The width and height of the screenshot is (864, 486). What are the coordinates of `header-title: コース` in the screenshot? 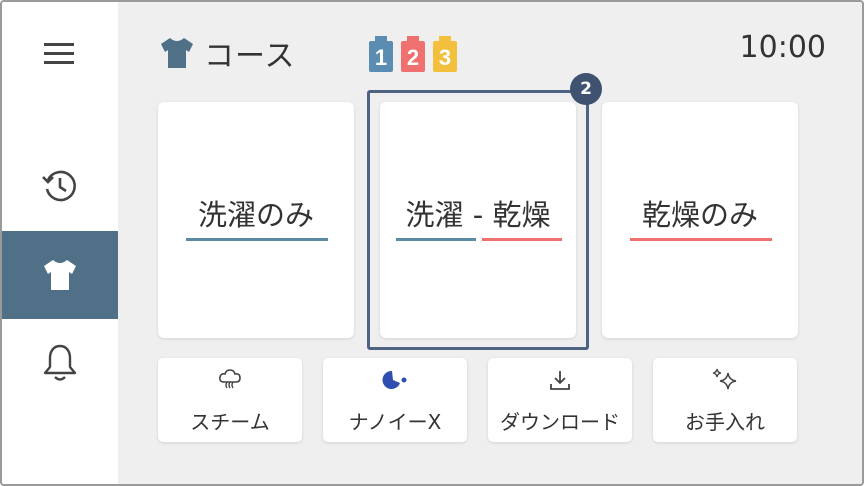 It's located at (227, 53).